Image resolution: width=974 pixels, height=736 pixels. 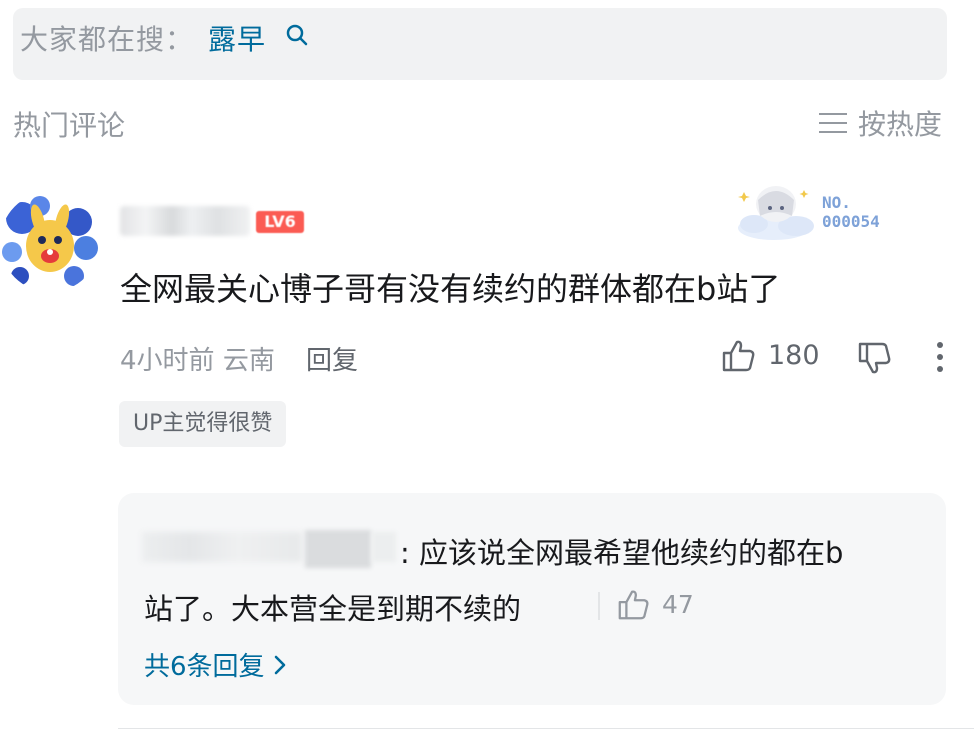 I want to click on up-liked-badge: UP主觉得很赞, so click(x=203, y=424).